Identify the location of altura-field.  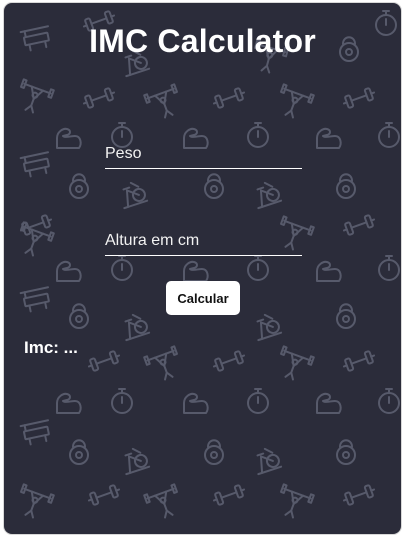
(203, 241).